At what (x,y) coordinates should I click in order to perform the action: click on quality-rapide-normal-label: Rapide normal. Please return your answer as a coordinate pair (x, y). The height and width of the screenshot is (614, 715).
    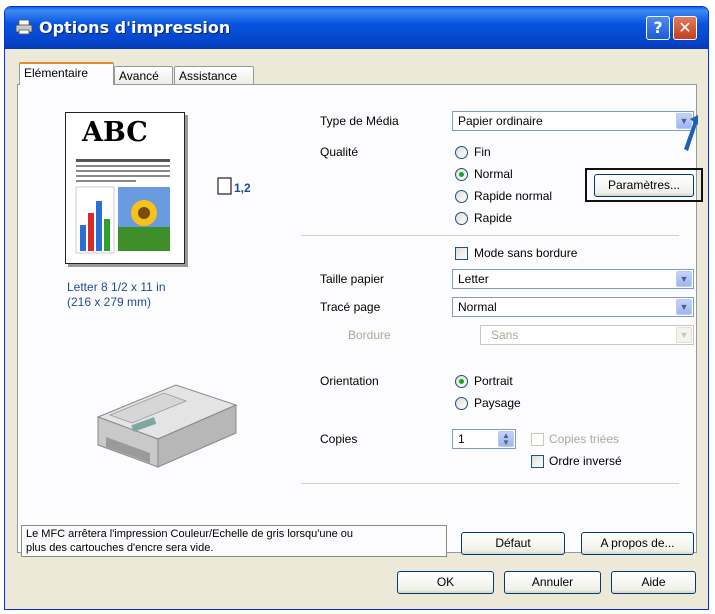
    Looking at the image, I should click on (513, 196).